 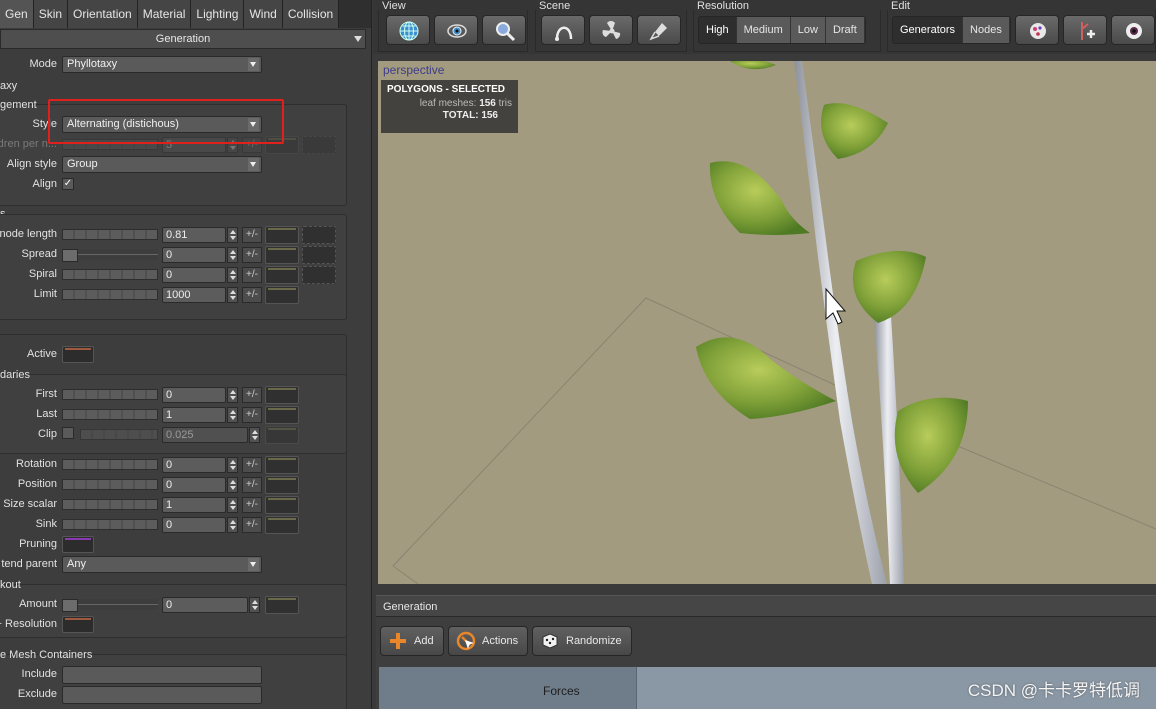 I want to click on spread-slider, so click(x=110, y=255).